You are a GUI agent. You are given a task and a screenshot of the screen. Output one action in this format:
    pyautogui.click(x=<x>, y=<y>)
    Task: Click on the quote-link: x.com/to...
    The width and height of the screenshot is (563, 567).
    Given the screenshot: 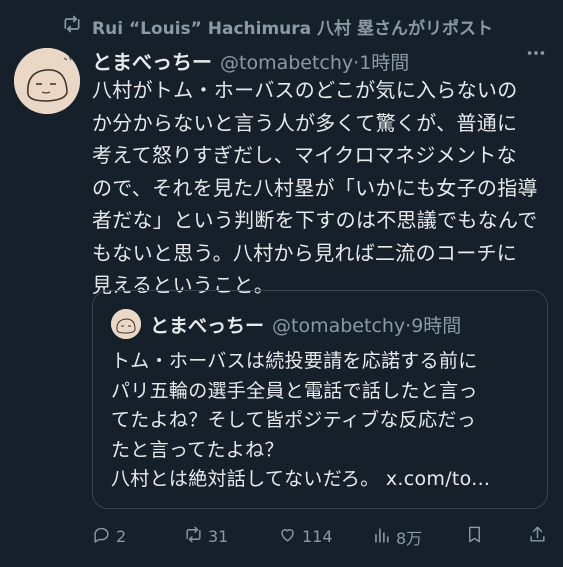 What is the action you would take?
    pyautogui.click(x=438, y=479)
    